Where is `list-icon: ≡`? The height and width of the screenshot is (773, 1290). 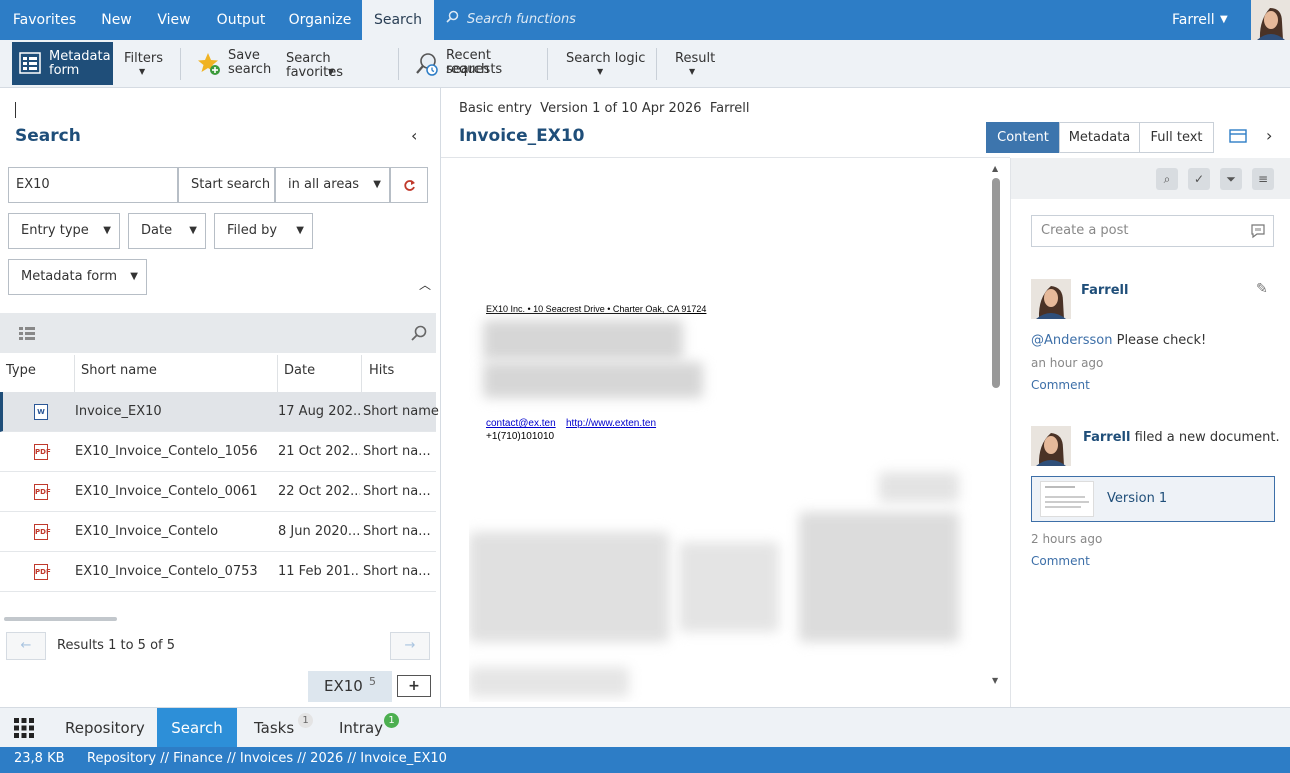 list-icon: ≡ is located at coordinates (1263, 179).